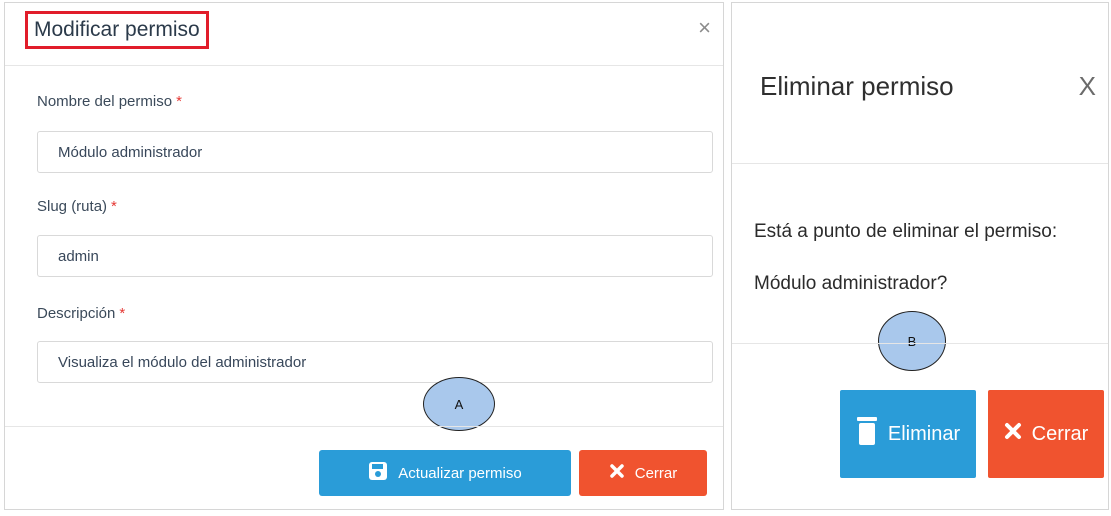 The height and width of the screenshot is (516, 1111). Describe the element at coordinates (375, 256) in the screenshot. I see `slug-input` at that location.